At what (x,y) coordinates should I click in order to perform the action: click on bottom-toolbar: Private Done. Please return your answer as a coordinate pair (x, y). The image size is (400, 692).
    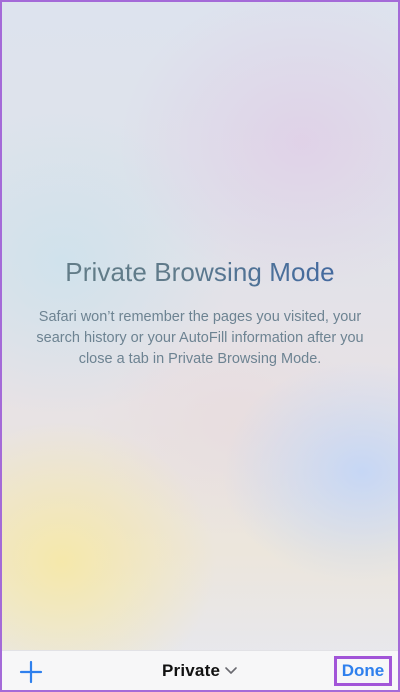
    Looking at the image, I should click on (200, 670).